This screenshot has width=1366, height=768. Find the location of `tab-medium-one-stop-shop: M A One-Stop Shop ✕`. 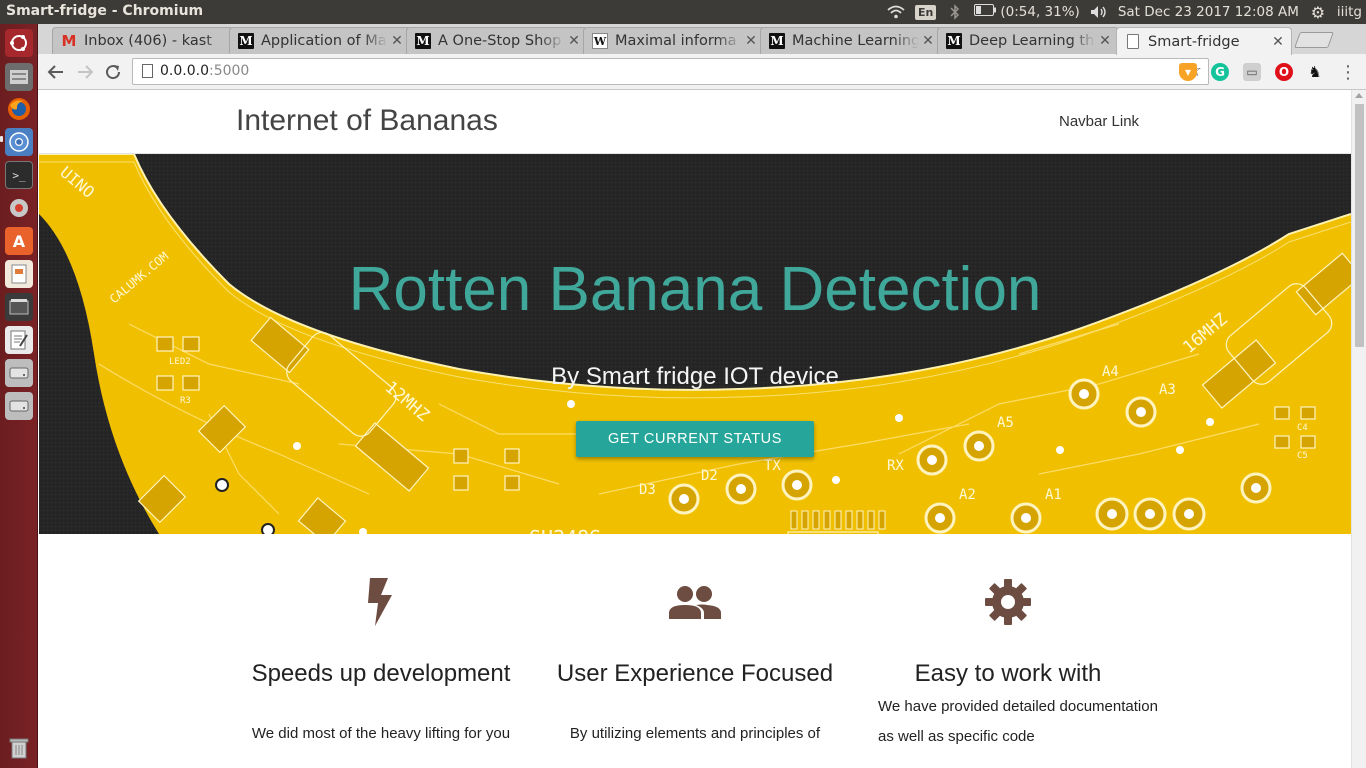

tab-medium-one-stop-shop: M A One-Stop Shop ✕ is located at coordinates (497, 40).